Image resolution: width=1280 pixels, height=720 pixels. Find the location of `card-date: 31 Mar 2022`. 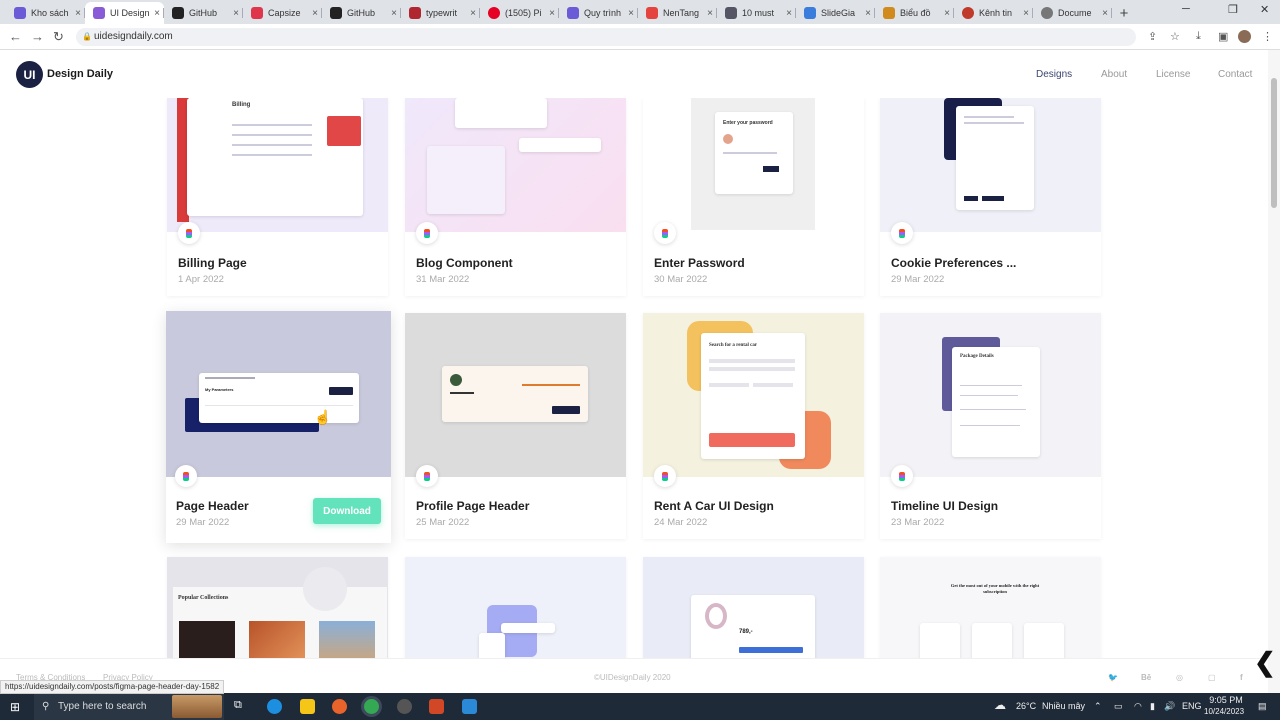

card-date: 31 Mar 2022 is located at coordinates (443, 279).